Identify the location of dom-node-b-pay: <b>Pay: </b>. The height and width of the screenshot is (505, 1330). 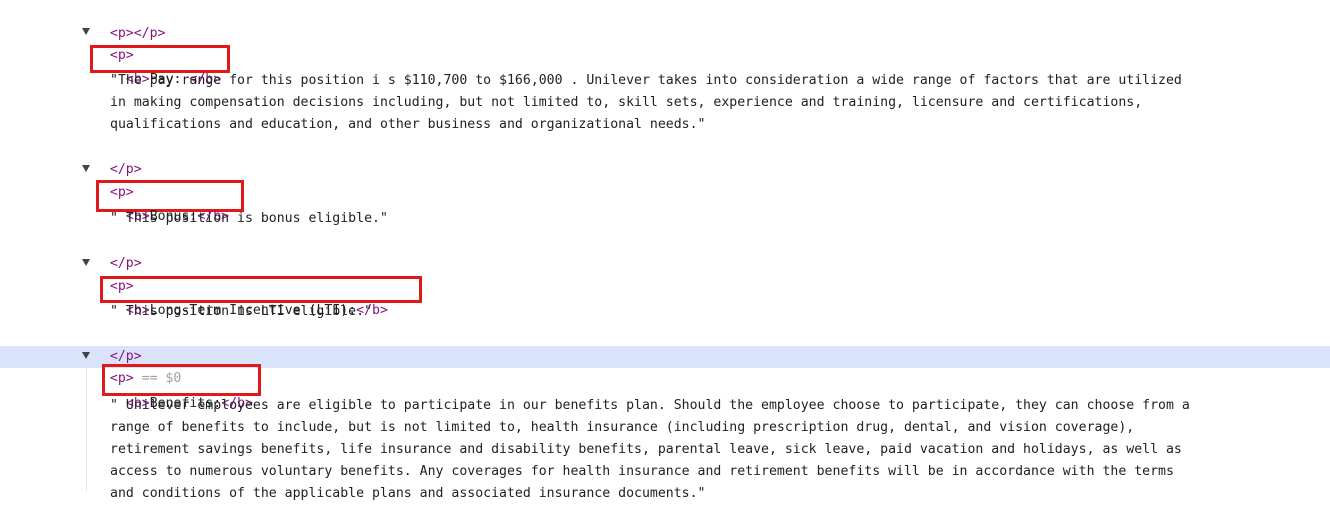
(165, 67).